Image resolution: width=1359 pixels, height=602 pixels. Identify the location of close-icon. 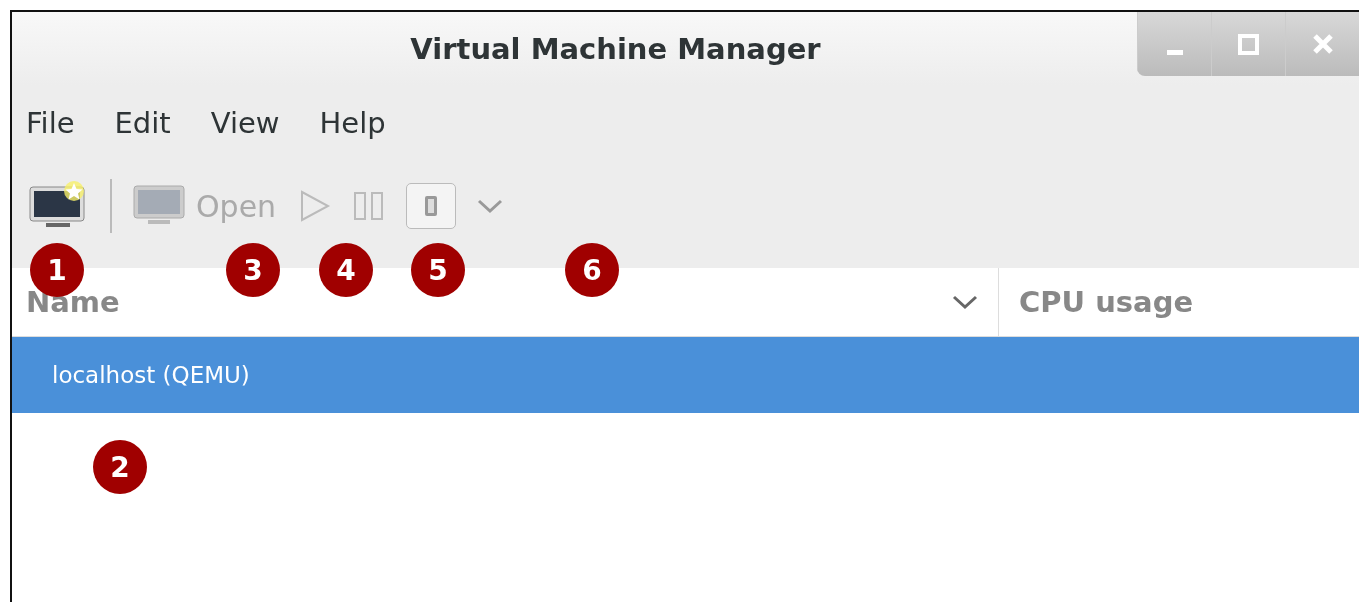
(1322, 44).